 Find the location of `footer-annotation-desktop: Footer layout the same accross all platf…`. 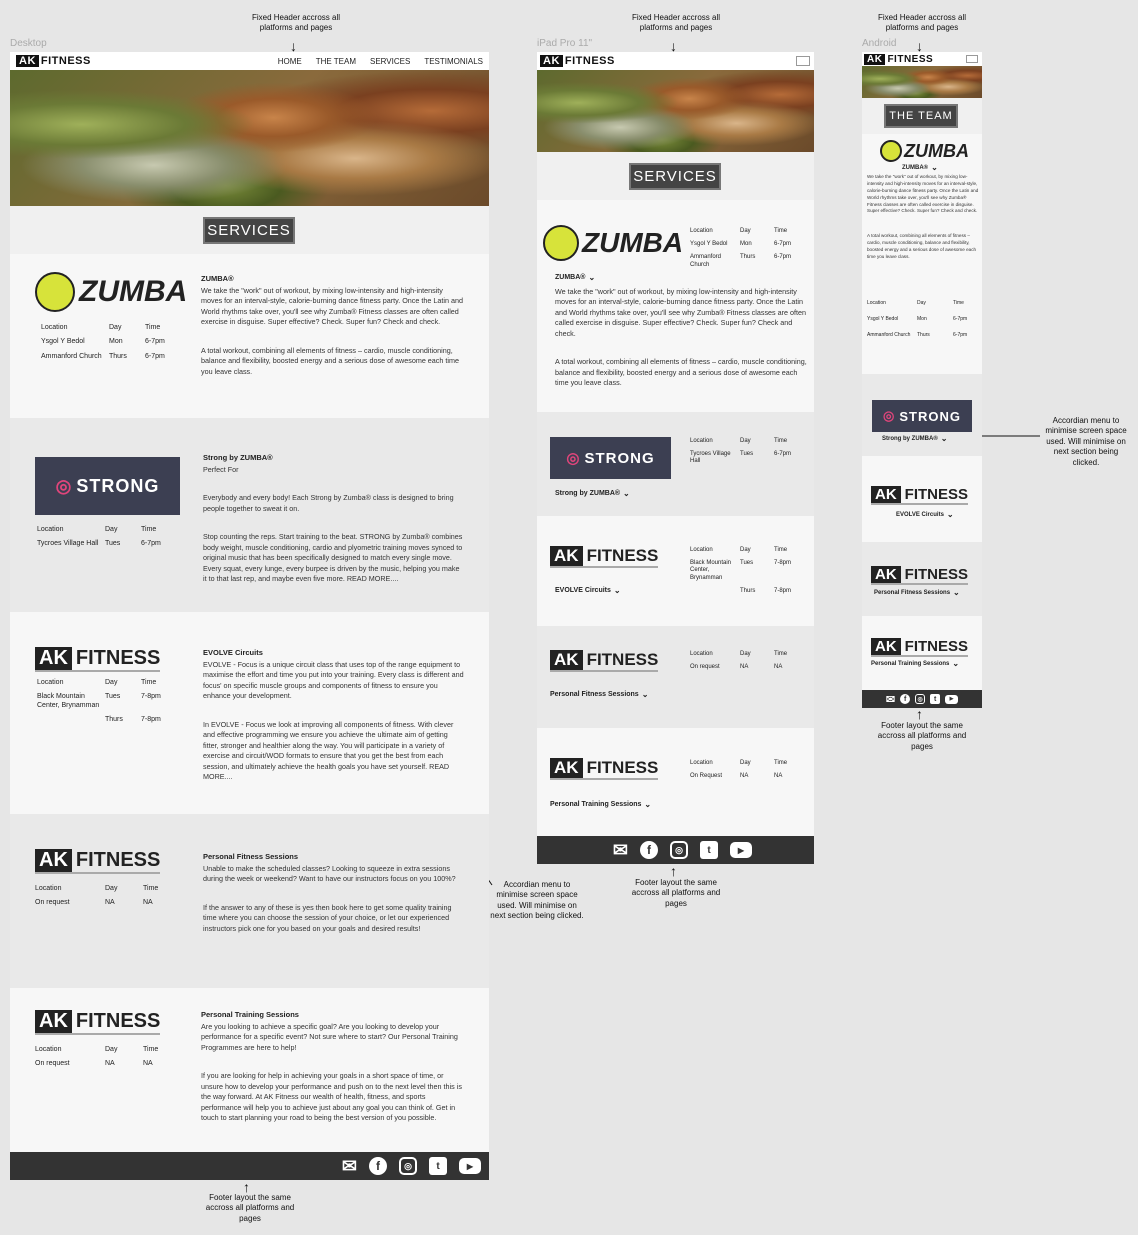

footer-annotation-desktop: Footer layout the same accross all platf… is located at coordinates (250, 1208).